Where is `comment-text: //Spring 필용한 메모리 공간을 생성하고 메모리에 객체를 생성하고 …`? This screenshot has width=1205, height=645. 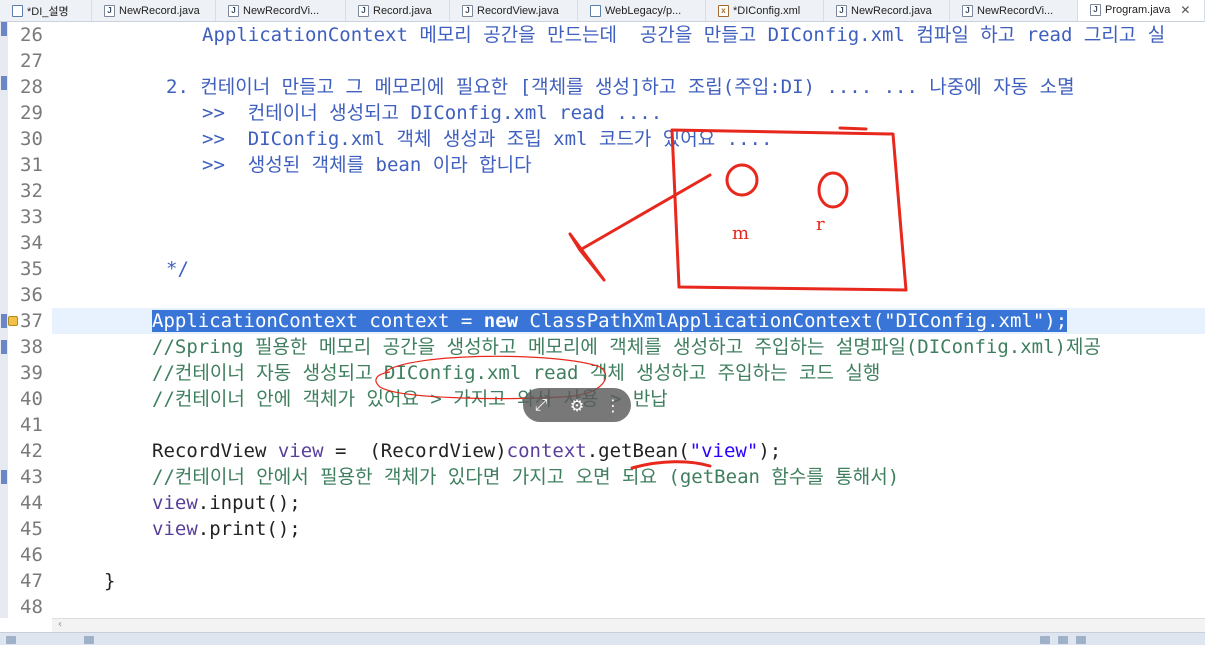 comment-text: //Spring 필용한 메모리 공간을 생성하고 메모리에 객체를 생성하고 … is located at coordinates (626, 347).